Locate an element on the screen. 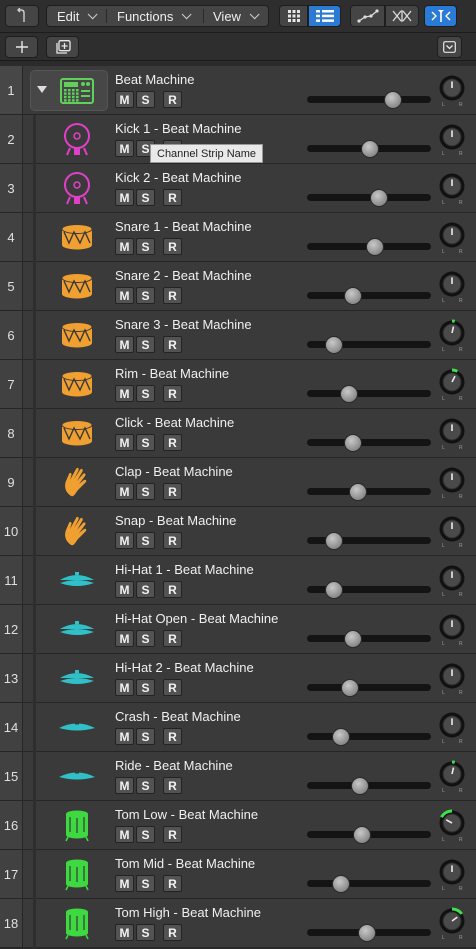 The height and width of the screenshot is (949, 476). track-name: Tom High - Beat Machine is located at coordinates (188, 912).